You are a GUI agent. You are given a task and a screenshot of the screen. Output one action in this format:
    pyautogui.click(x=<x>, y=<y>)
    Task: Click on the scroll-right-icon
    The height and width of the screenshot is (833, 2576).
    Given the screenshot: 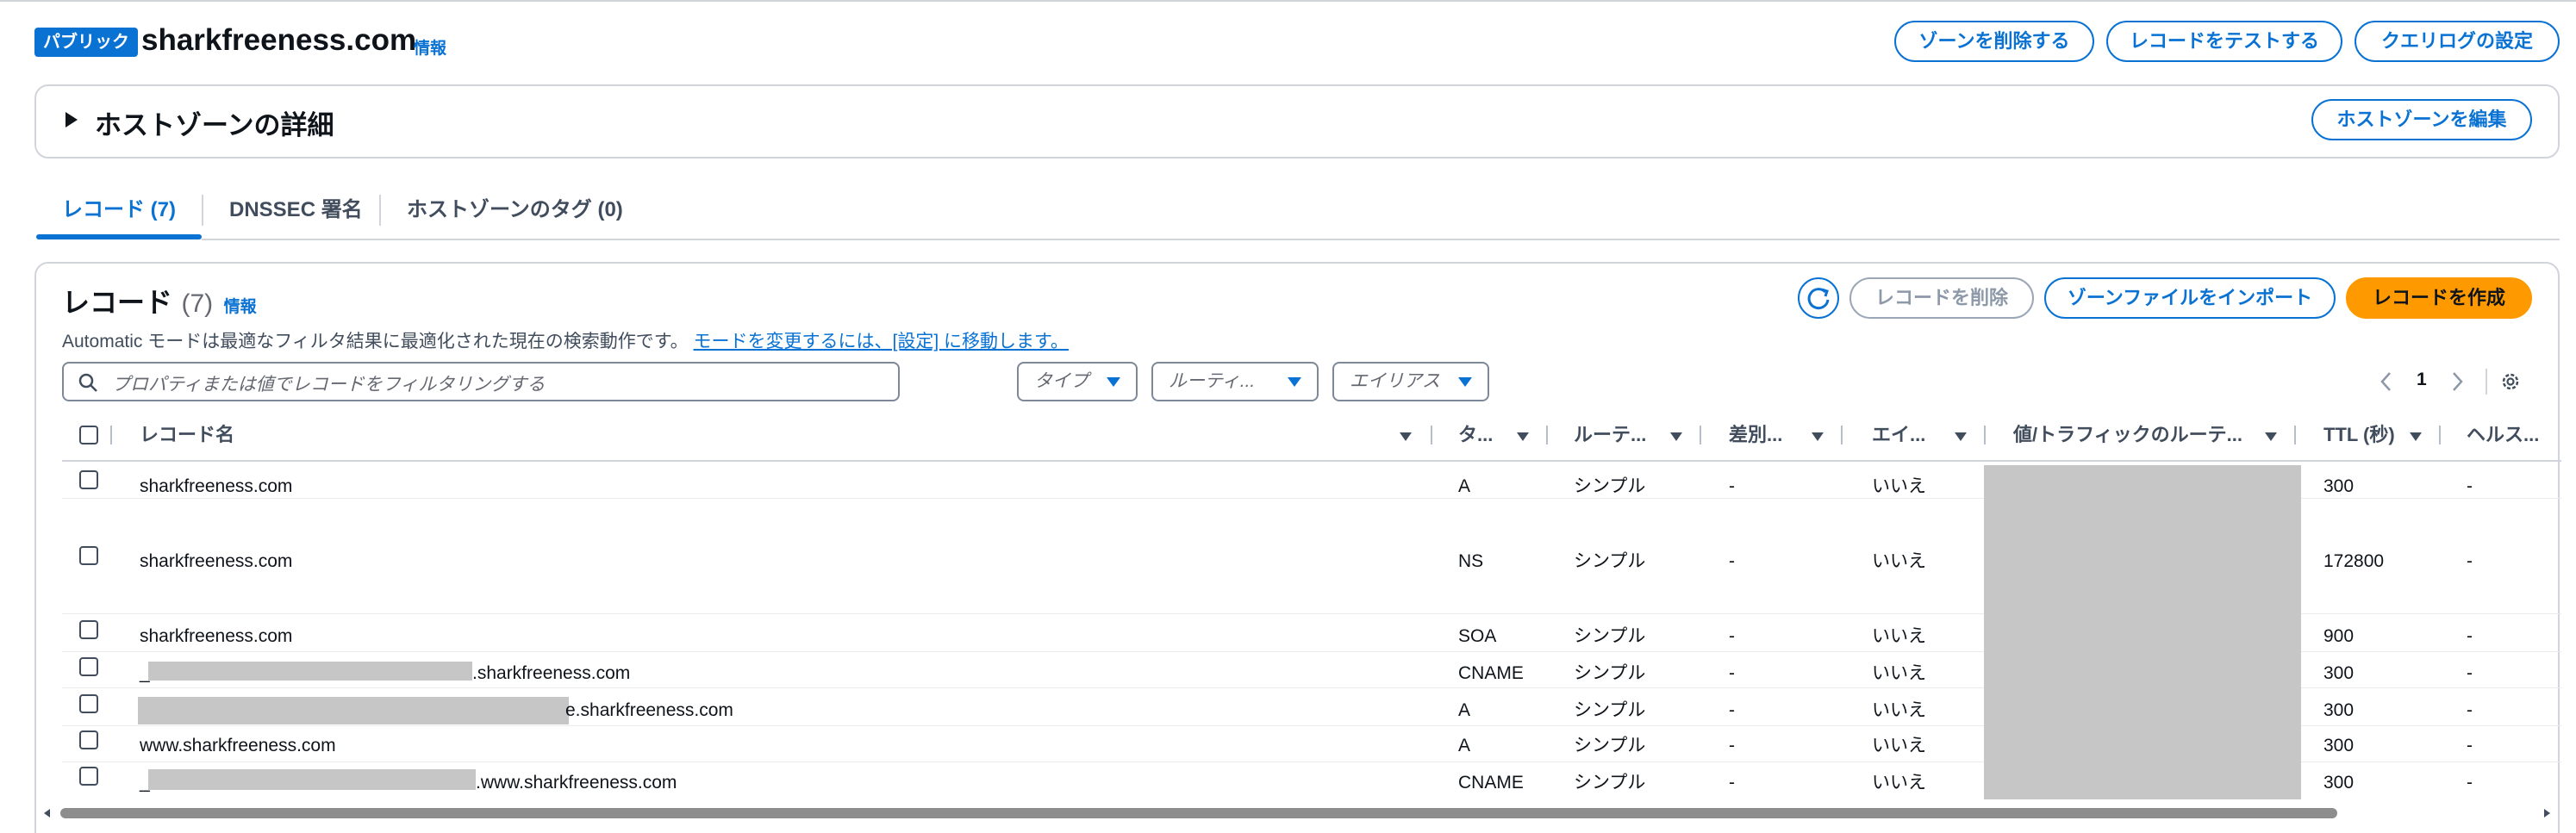 What is the action you would take?
    pyautogui.click(x=2547, y=813)
    